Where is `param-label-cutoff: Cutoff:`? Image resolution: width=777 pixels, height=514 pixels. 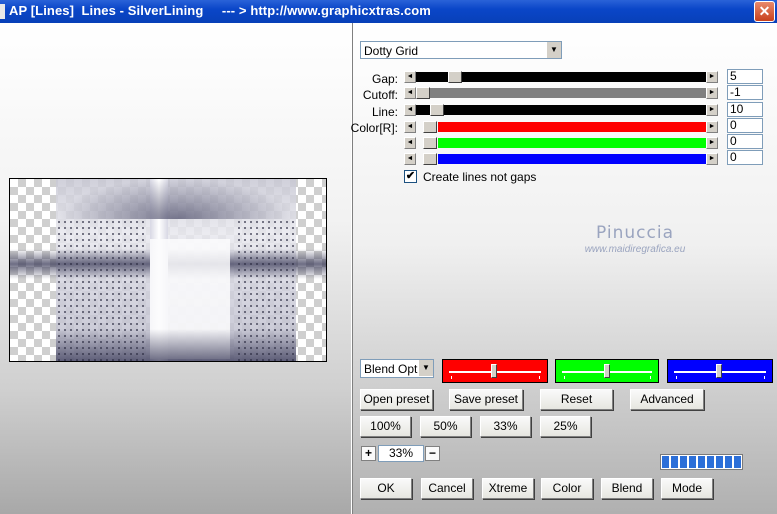 param-label-cutoff: Cutoff: is located at coordinates (380, 95).